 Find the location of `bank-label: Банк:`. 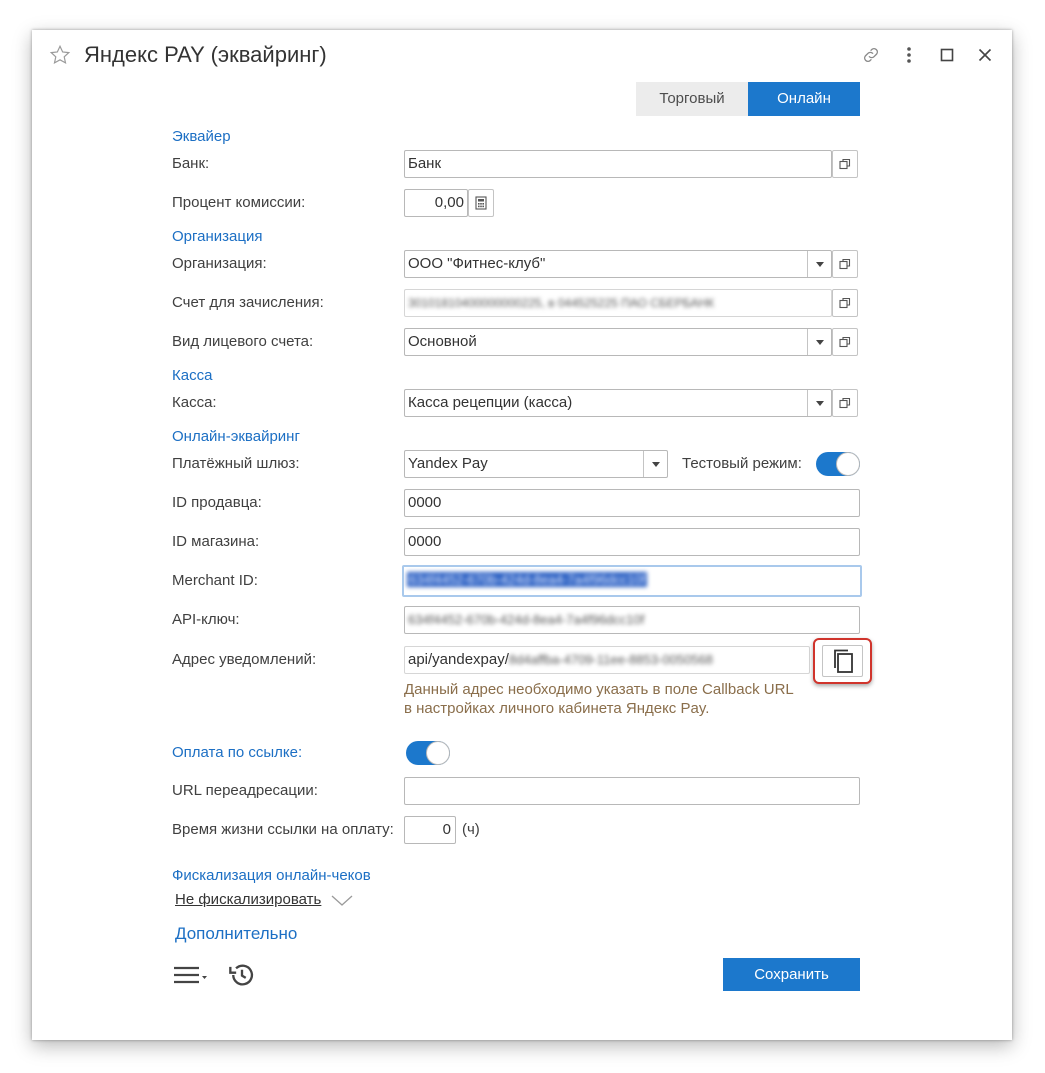

bank-label: Банк: is located at coordinates (191, 163).